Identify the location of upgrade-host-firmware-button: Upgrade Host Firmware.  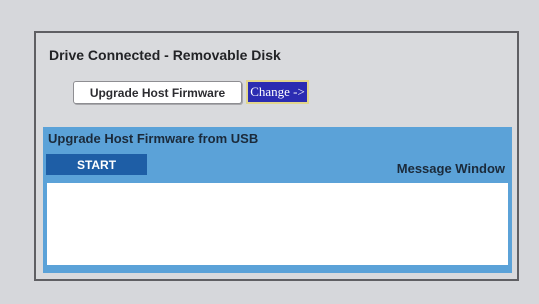
(157, 92).